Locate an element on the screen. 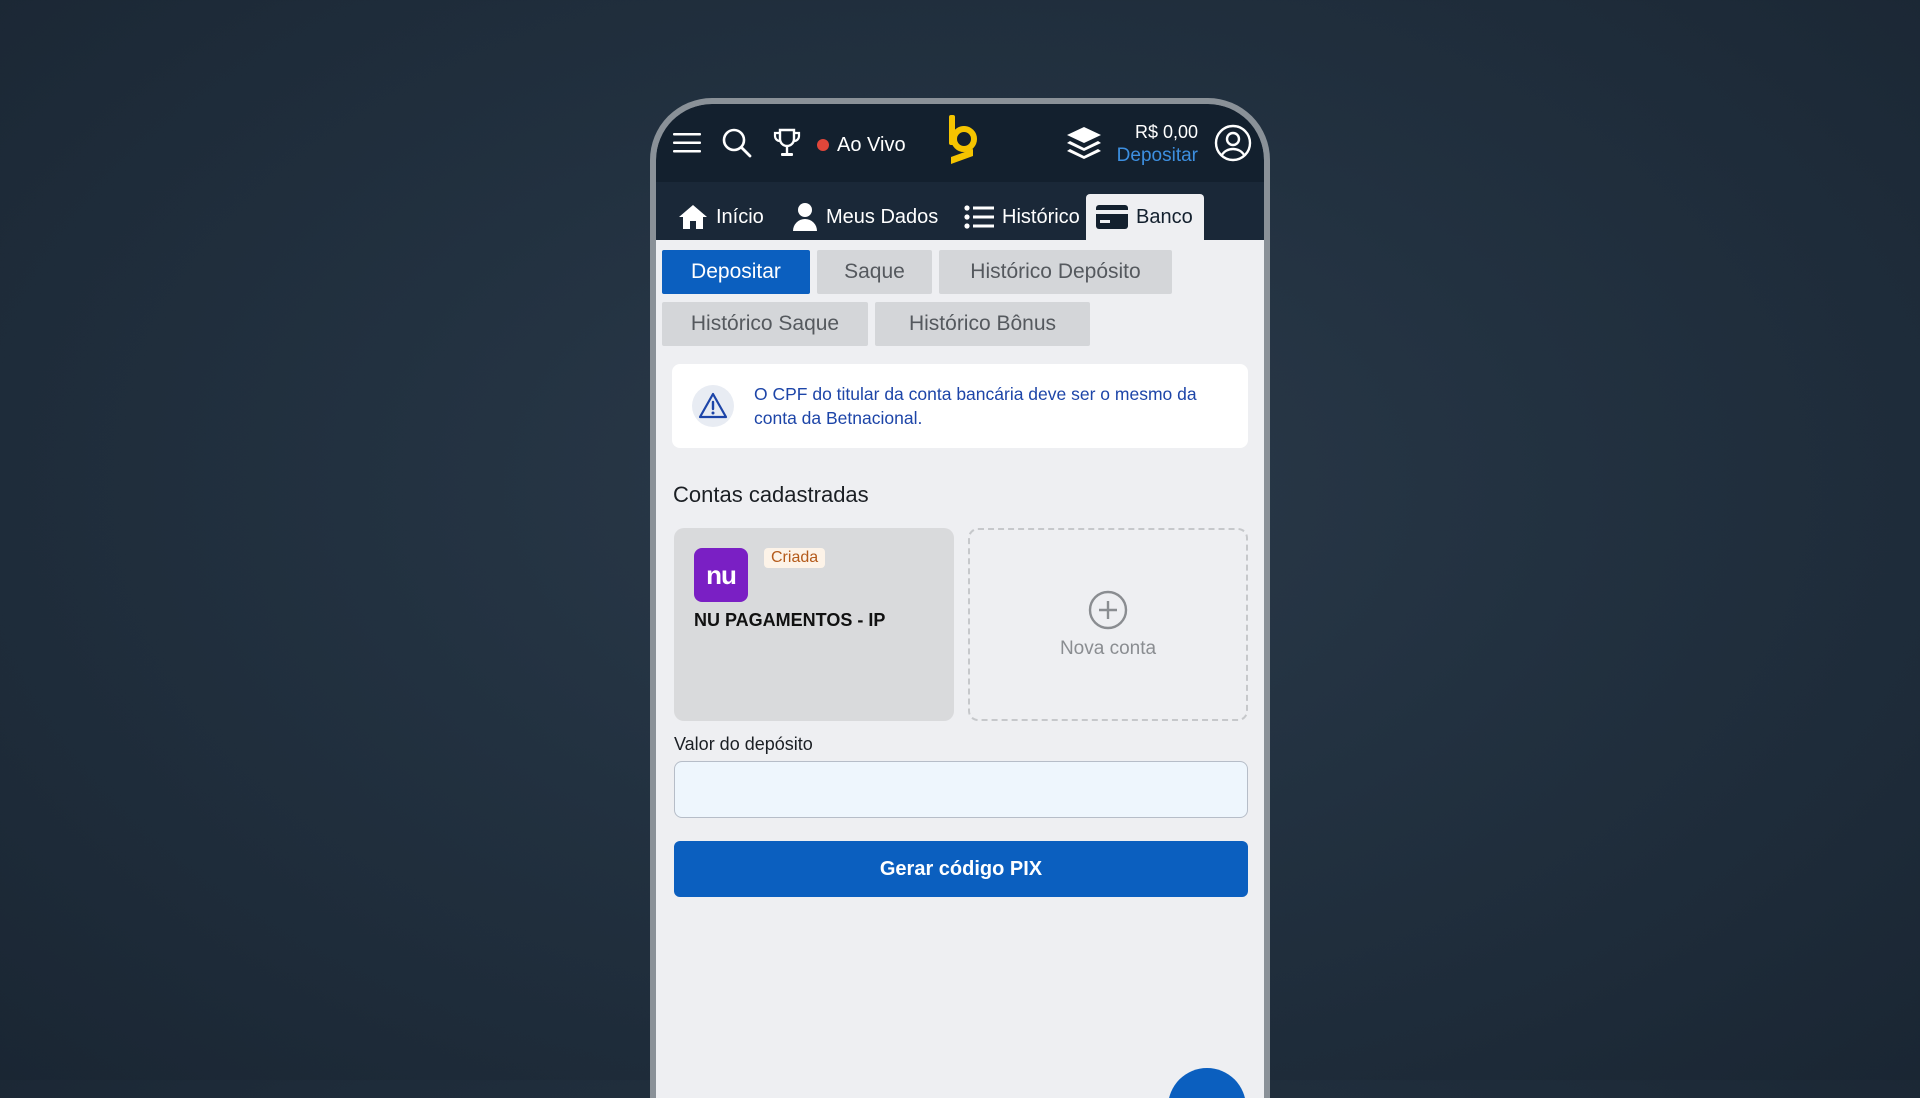 The height and width of the screenshot is (1098, 1920). new-account-button: Nova conta is located at coordinates (1108, 624).